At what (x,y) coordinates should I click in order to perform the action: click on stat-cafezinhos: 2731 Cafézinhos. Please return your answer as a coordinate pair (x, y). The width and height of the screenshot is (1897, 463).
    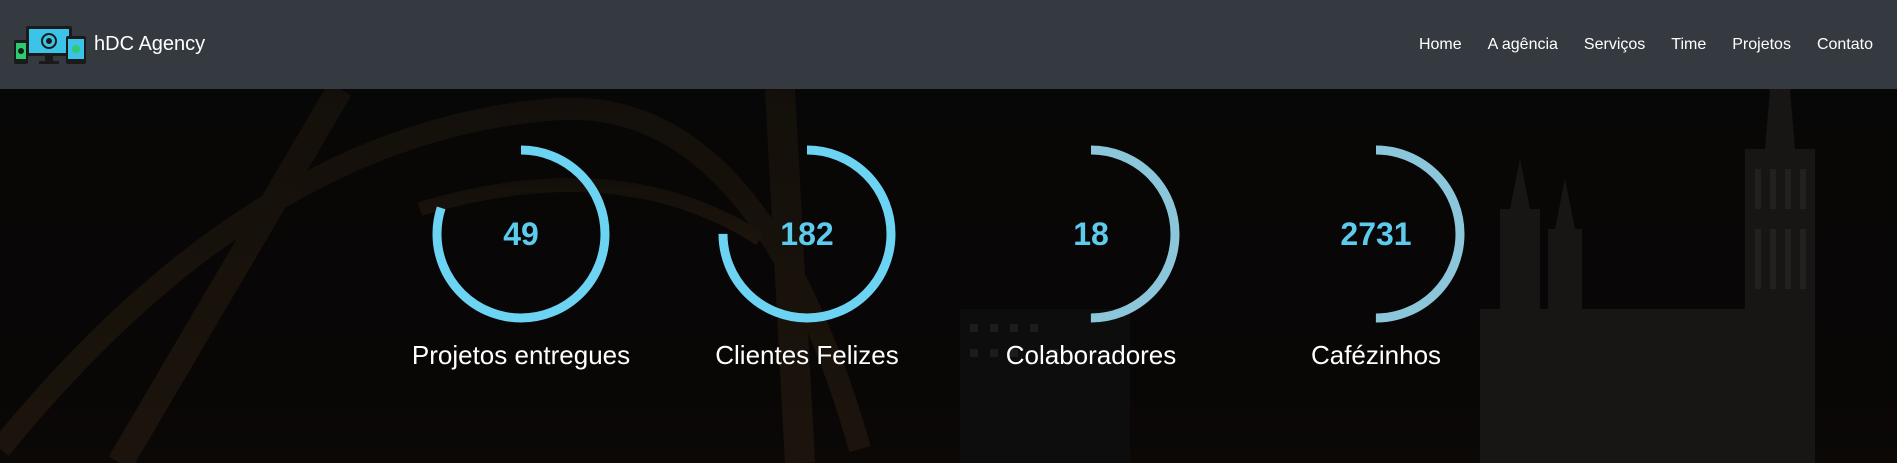
    Looking at the image, I should click on (1376, 230).